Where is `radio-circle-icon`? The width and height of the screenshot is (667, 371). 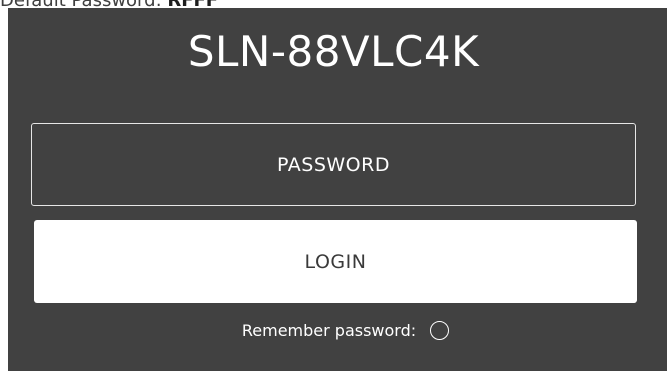
radio-circle-icon is located at coordinates (440, 330).